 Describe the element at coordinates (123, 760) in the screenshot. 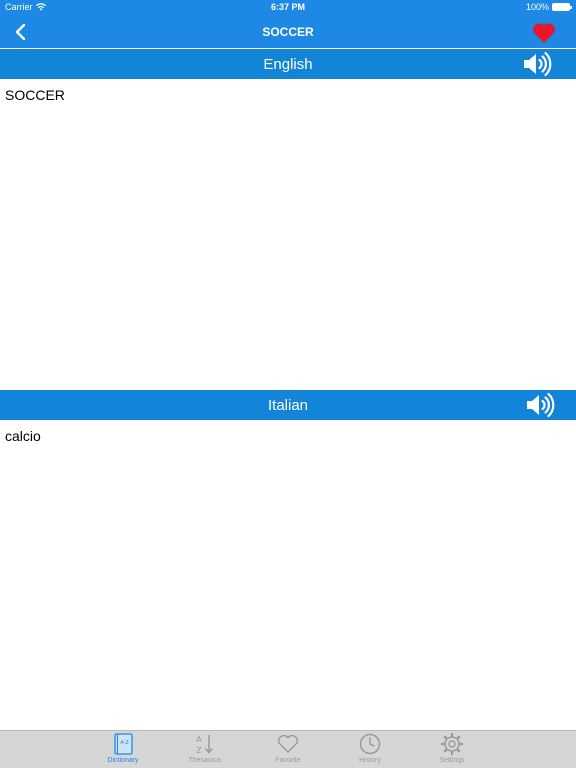

I see `tab-label: Dictionary` at that location.